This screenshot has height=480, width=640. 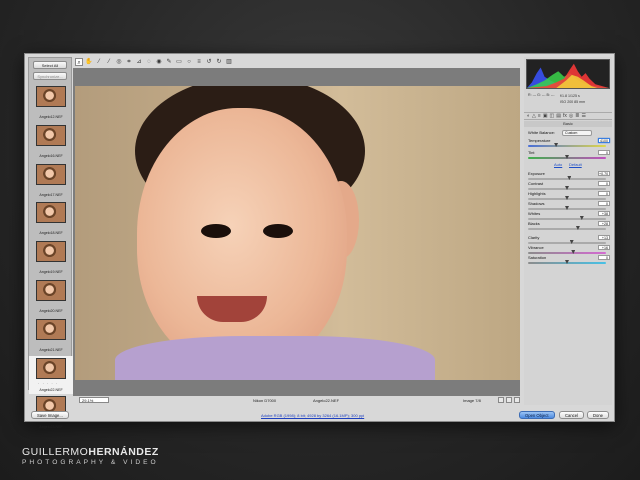 I want to click on preferences-icon: ≡, so click(x=199, y=62).